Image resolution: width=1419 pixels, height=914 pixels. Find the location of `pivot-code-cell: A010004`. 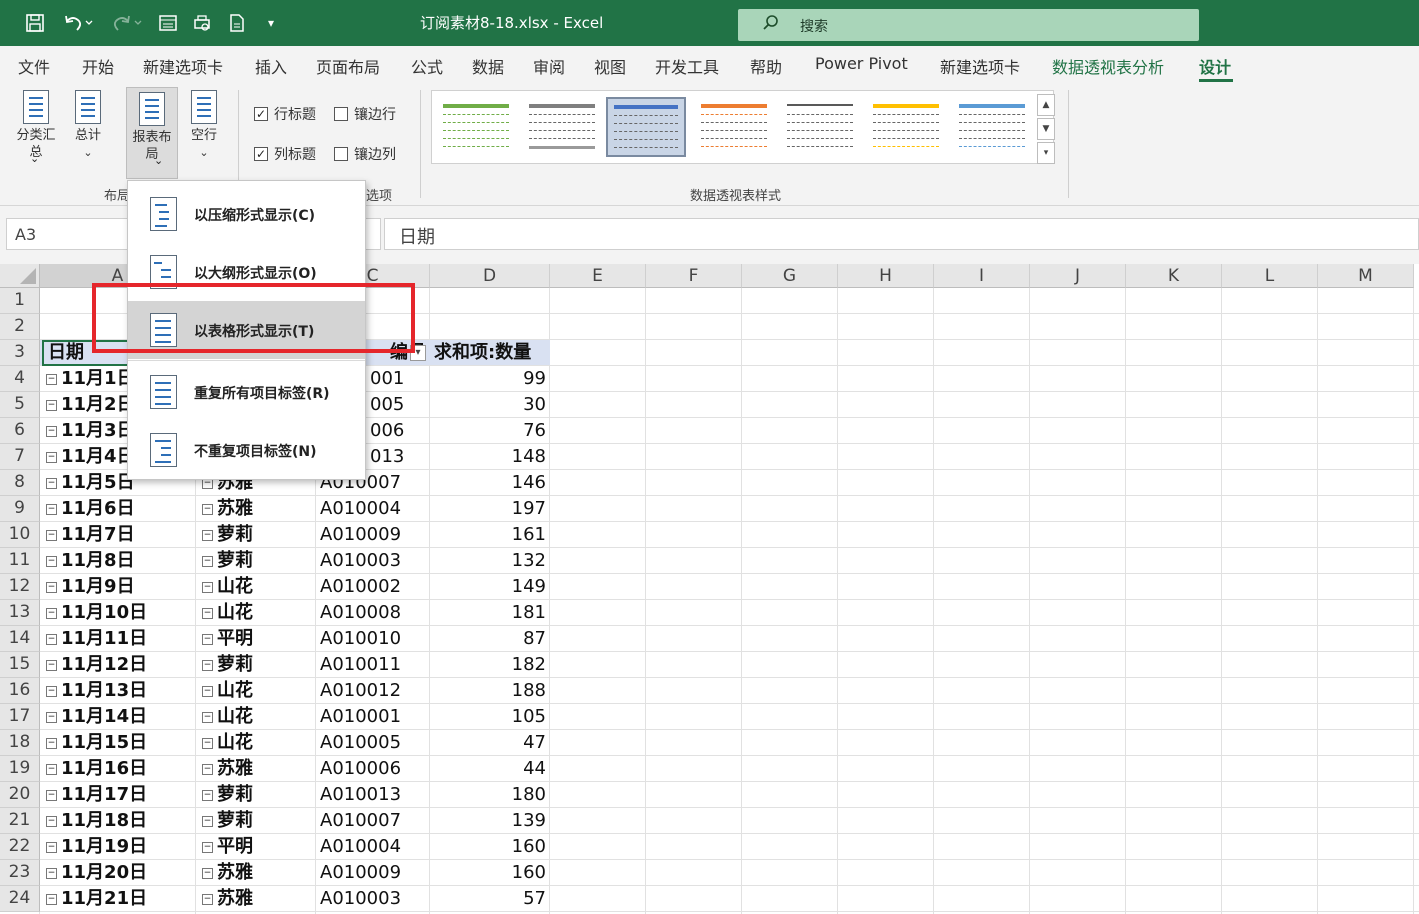

pivot-code-cell: A010004 is located at coordinates (360, 847).